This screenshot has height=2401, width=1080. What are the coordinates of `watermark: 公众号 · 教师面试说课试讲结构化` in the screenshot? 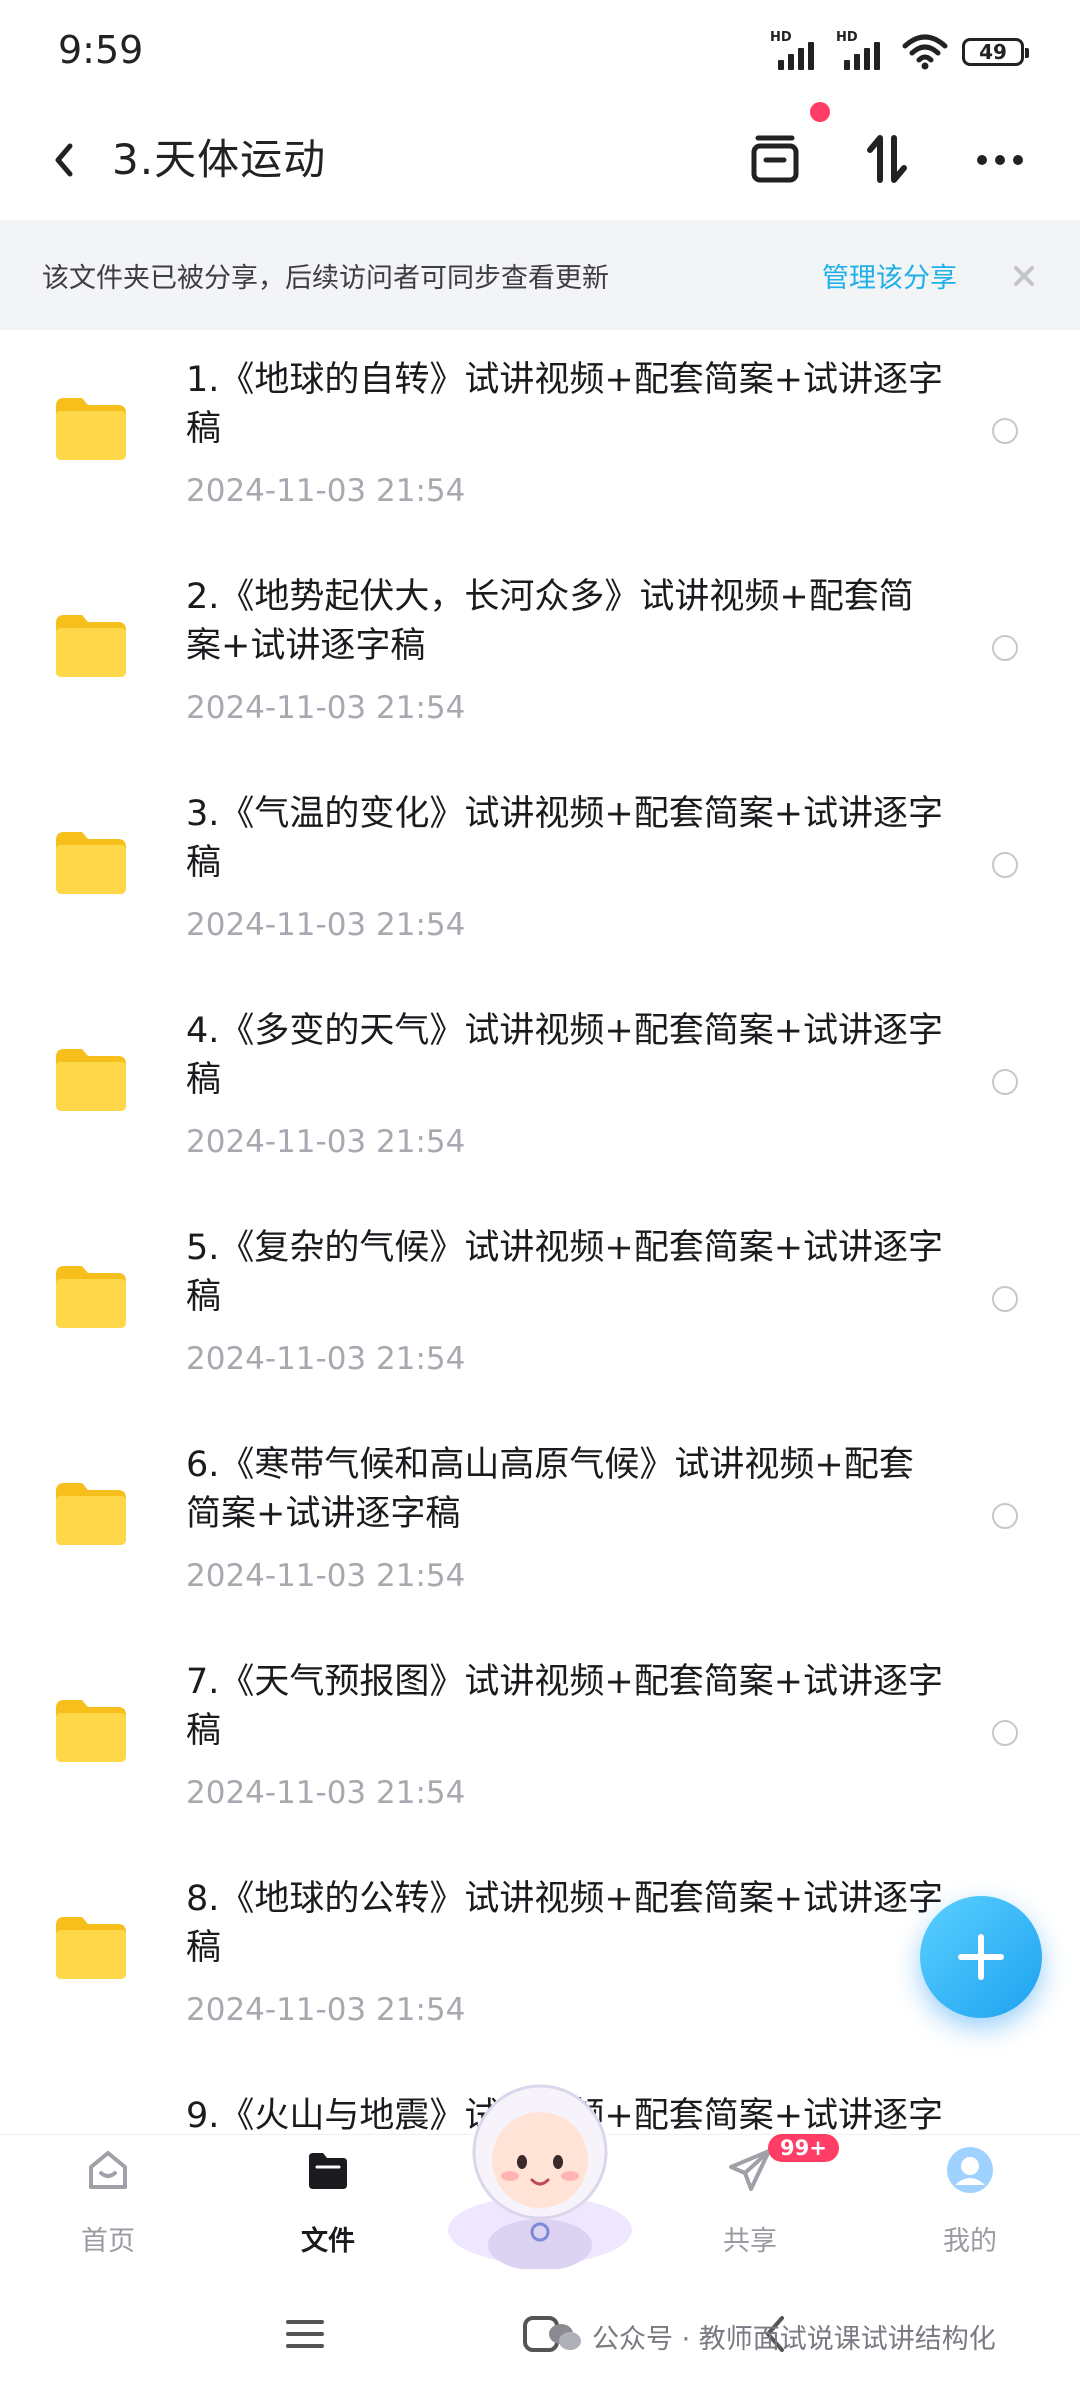 It's located at (772, 2336).